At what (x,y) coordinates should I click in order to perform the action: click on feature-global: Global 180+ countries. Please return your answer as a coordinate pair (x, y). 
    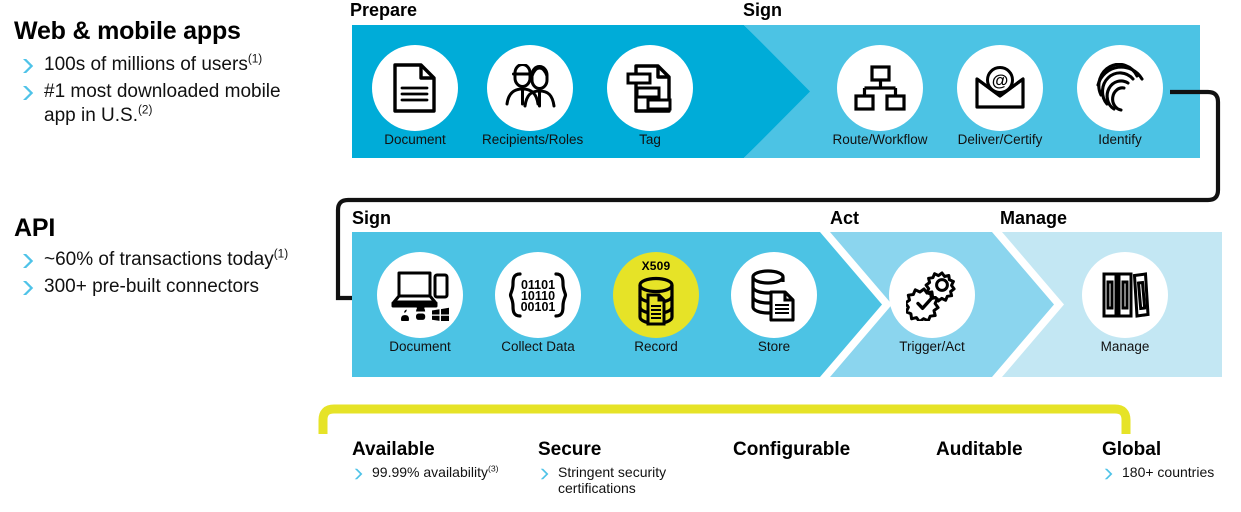
    Looking at the image, I should click on (1171, 460).